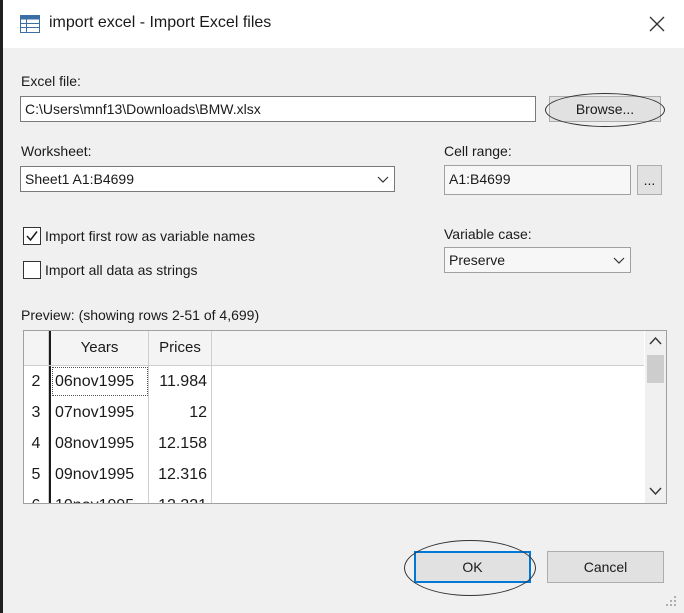 The image size is (684, 613). Describe the element at coordinates (36, 443) in the screenshot. I see `row-number: 4` at that location.